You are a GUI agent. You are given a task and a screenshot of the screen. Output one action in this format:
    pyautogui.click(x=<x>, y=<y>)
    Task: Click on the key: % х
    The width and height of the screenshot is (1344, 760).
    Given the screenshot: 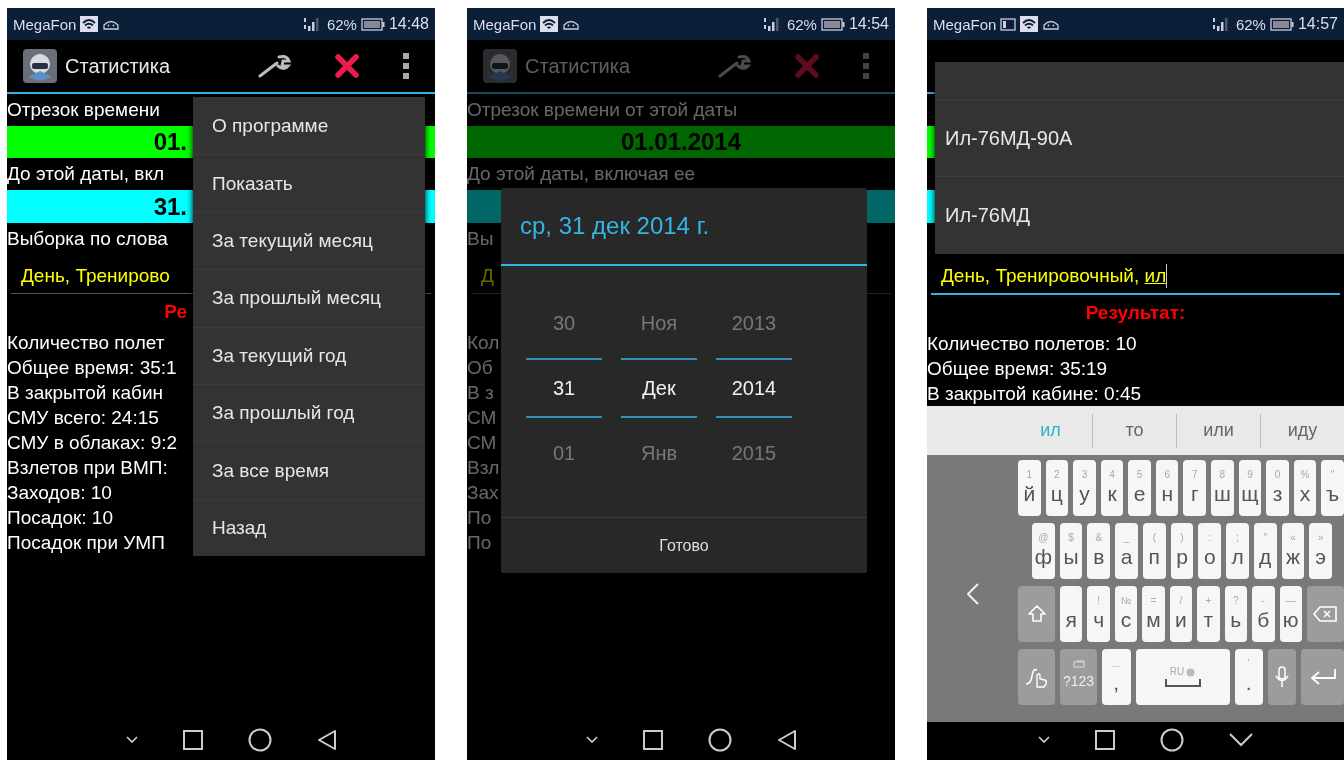 What is the action you would take?
    pyautogui.click(x=1305, y=488)
    